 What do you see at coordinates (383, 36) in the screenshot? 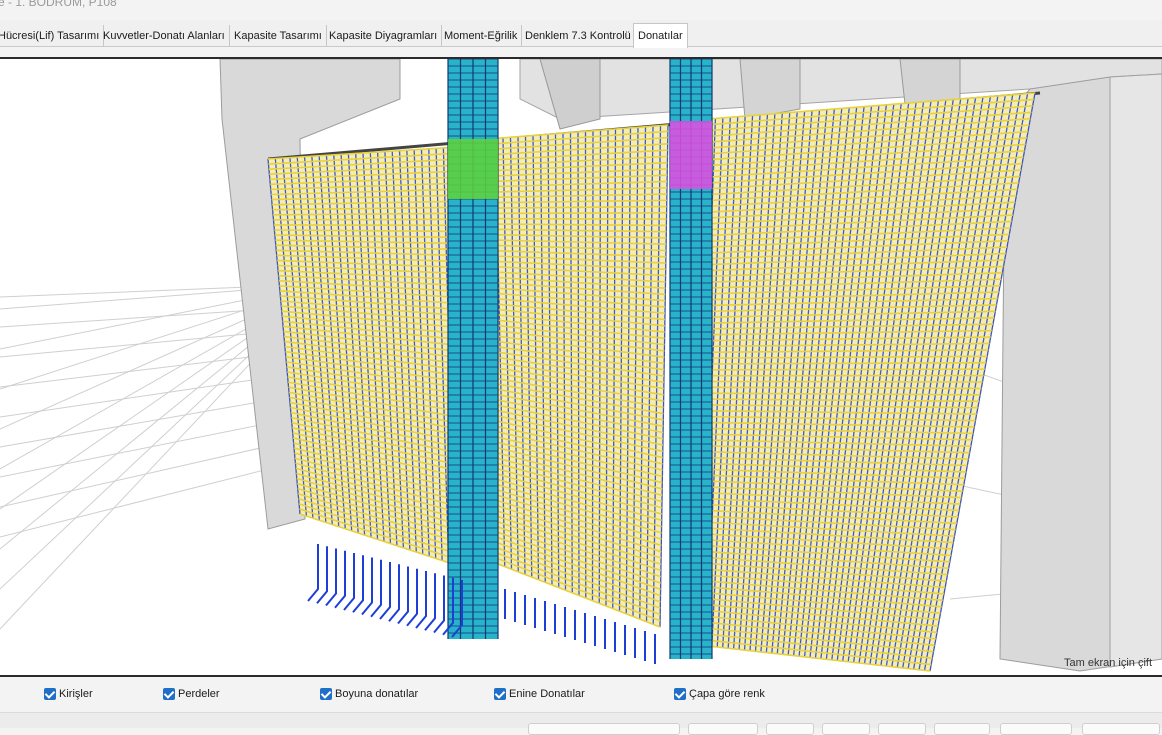
I see `tab-kapasite-diyagramlari: Kapasite Diyagramları` at bounding box center [383, 36].